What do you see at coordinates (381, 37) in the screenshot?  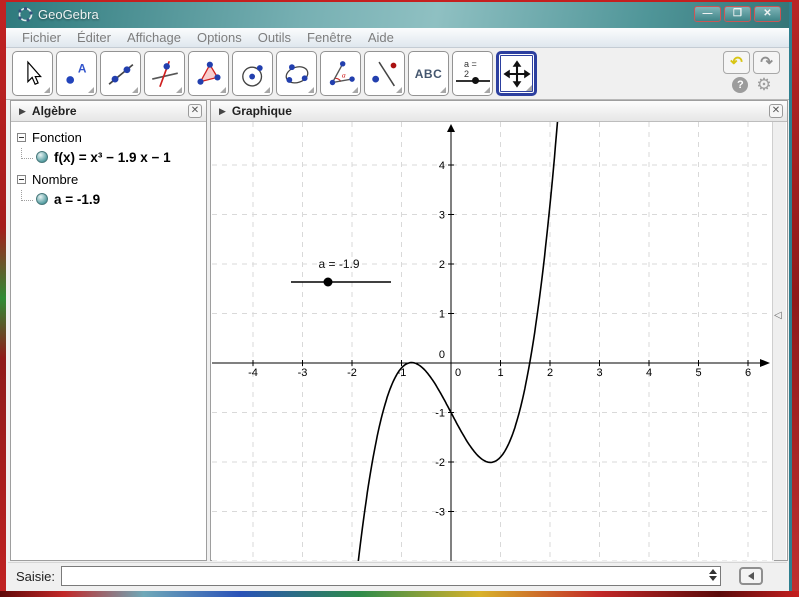 I see `menu-aide: Aide` at bounding box center [381, 37].